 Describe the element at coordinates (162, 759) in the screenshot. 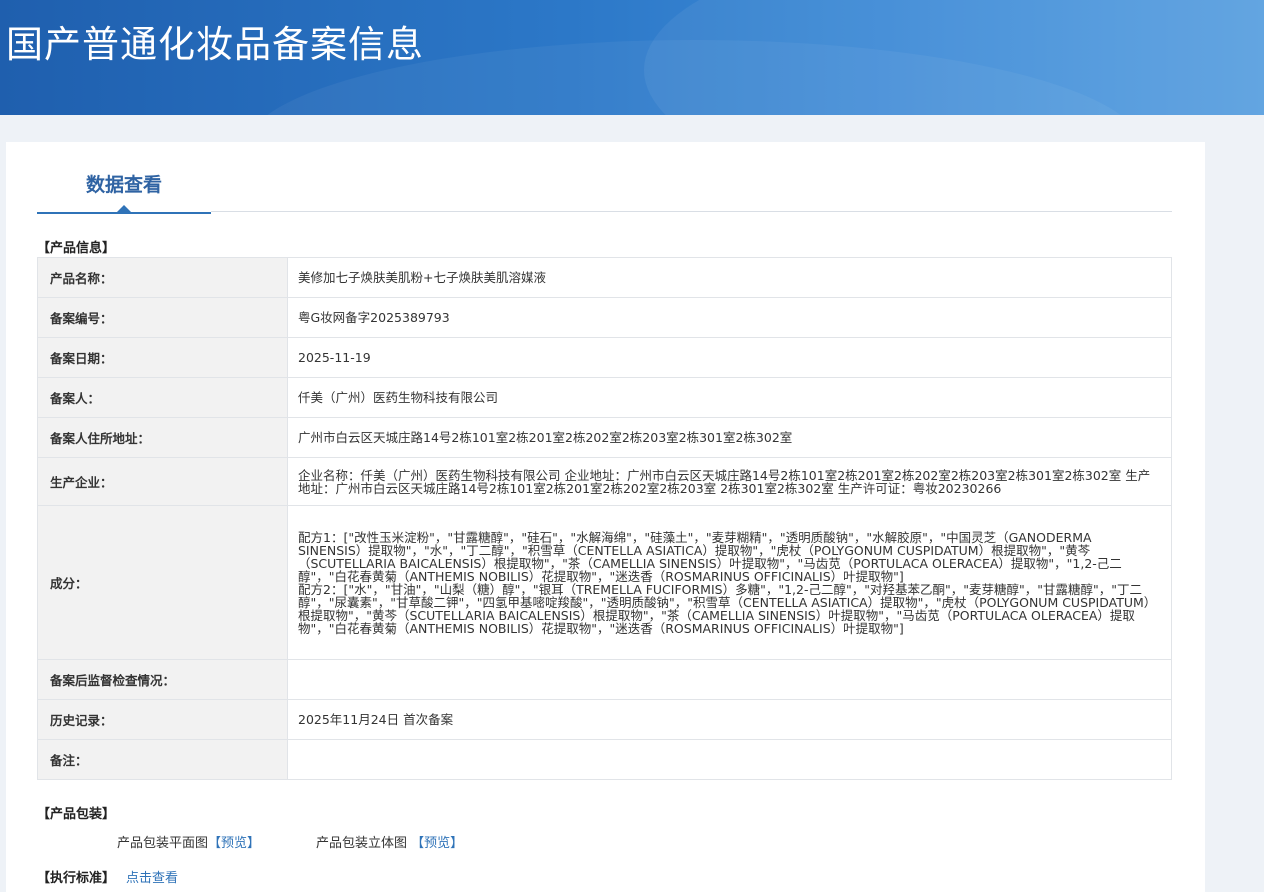

I see `row-label: 备注：` at that location.